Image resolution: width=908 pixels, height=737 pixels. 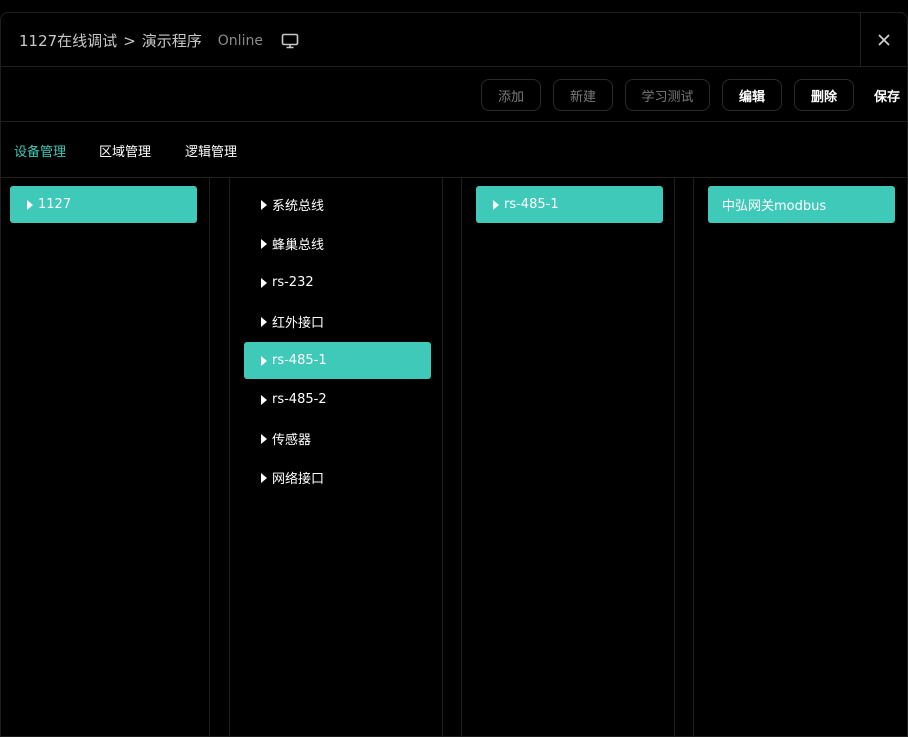 What do you see at coordinates (337, 477) in the screenshot?
I see `list-item-network: 网络接口` at bounding box center [337, 477].